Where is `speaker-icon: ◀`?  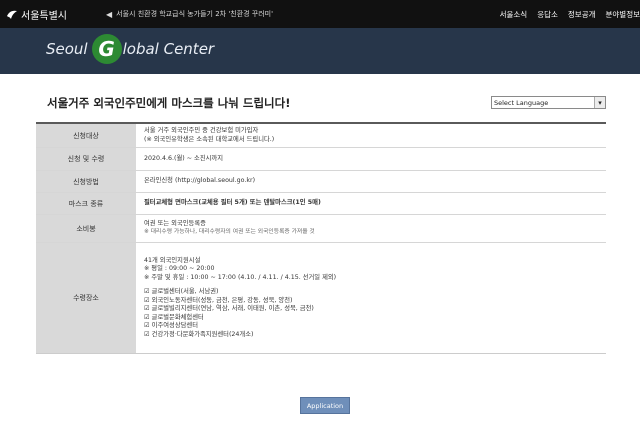 speaker-icon: ◀ is located at coordinates (109, 14).